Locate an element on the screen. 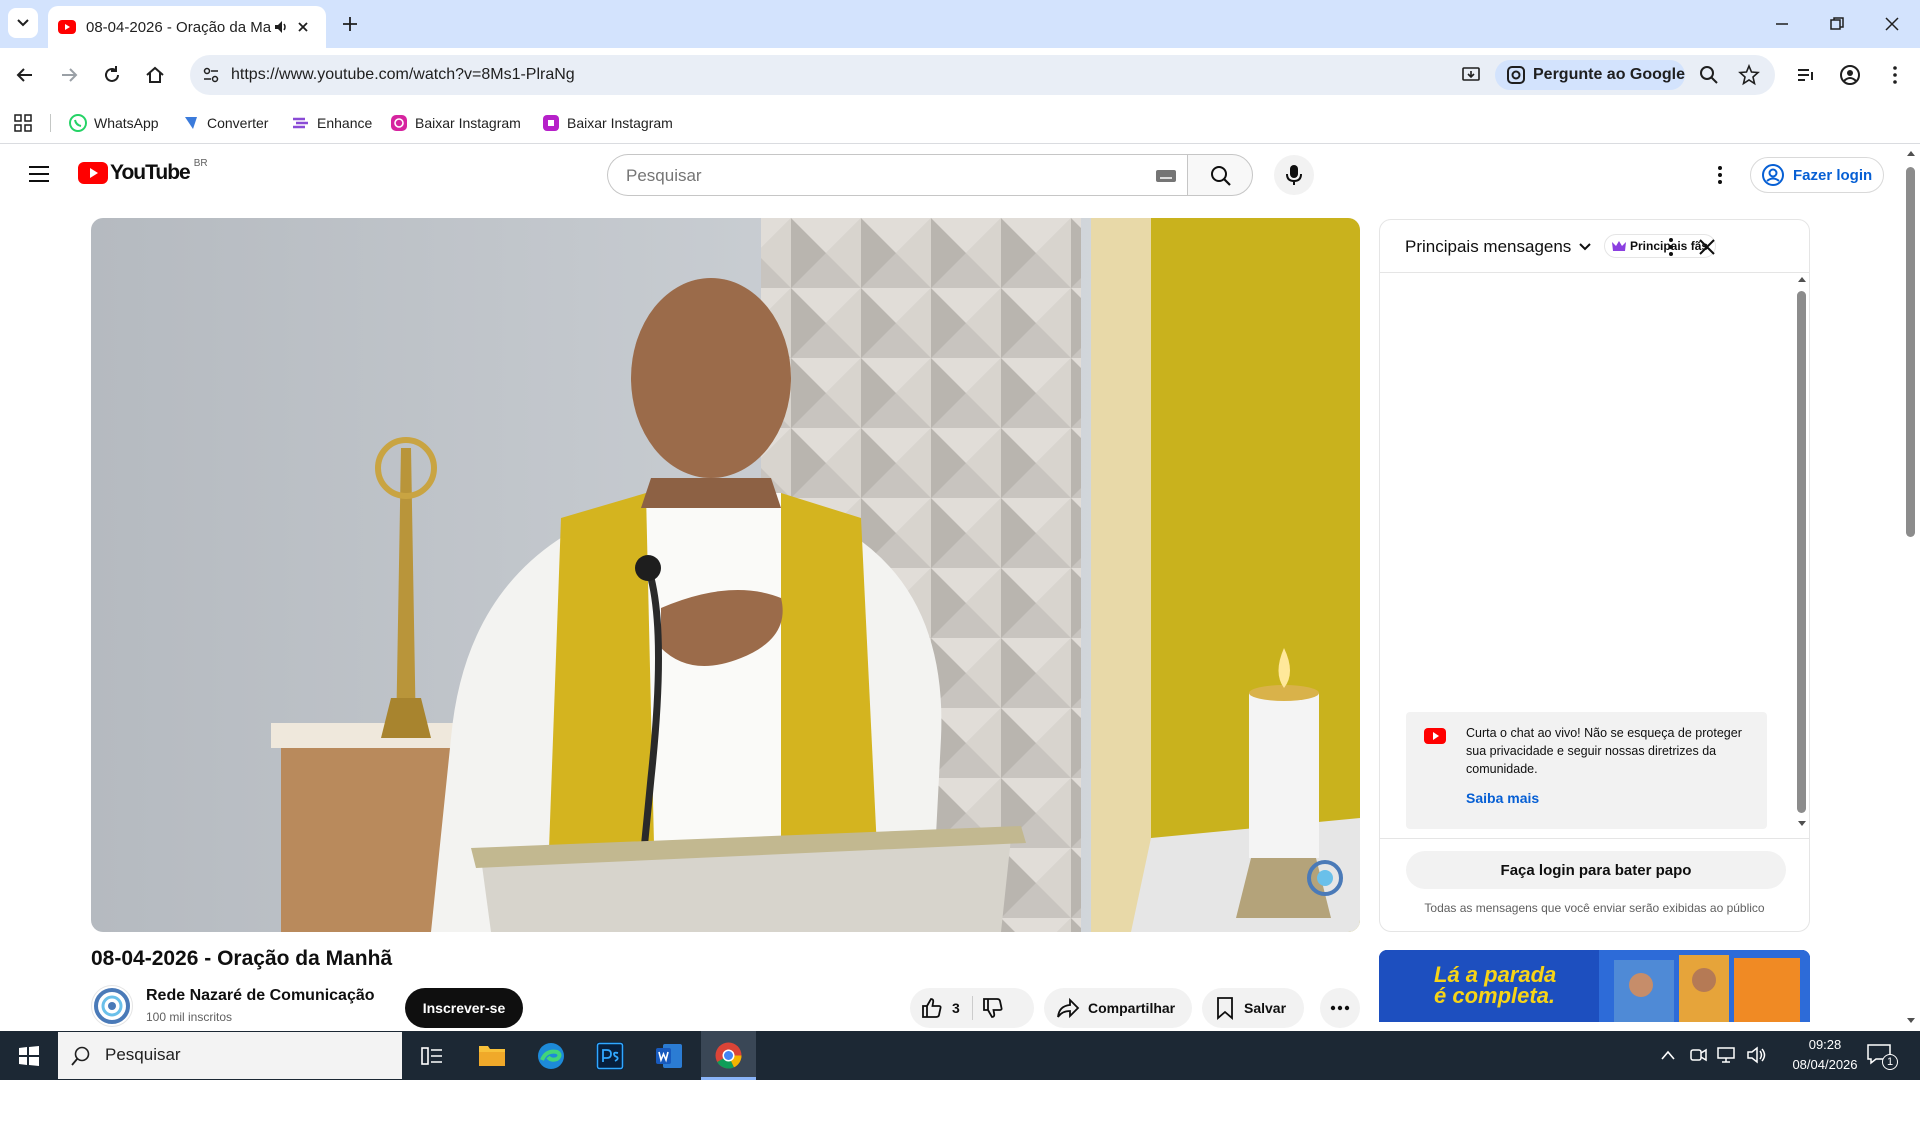 This screenshot has height=1129, width=1920. close-window-icon is located at coordinates (1892, 24).